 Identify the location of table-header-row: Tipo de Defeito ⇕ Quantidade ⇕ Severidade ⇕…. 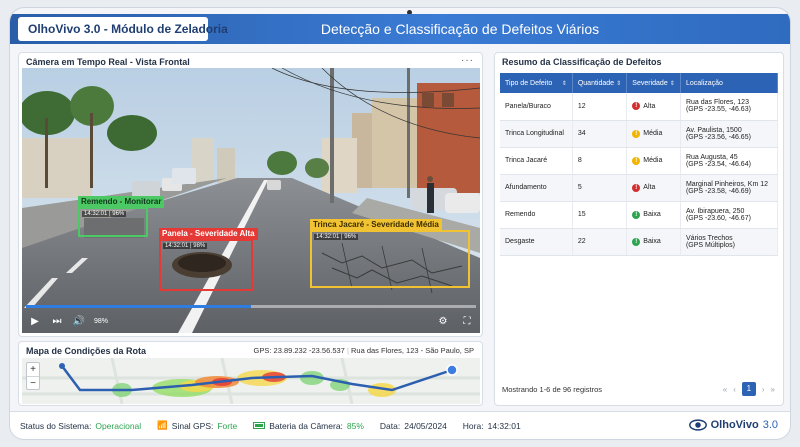
(639, 83).